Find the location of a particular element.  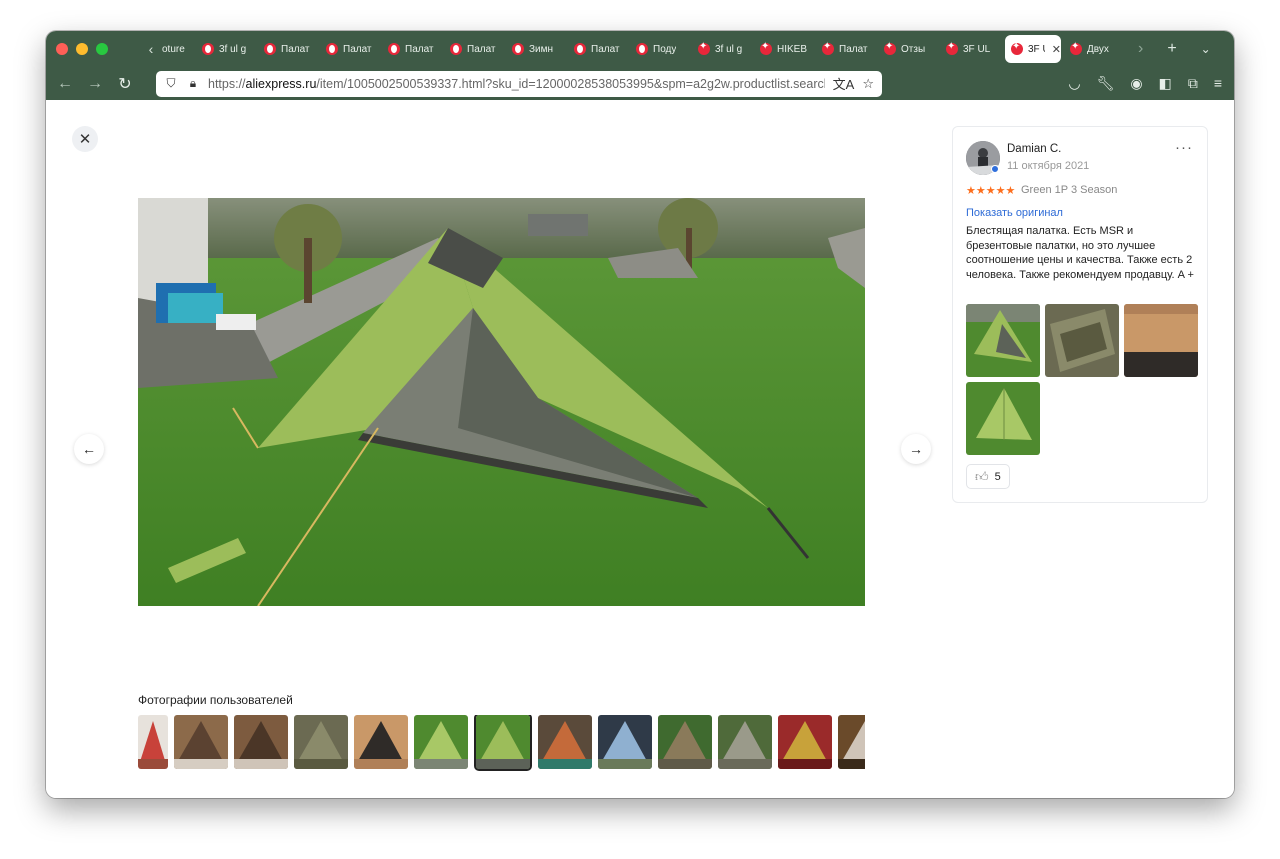

like-button: 👍︎ 5 is located at coordinates (988, 476).